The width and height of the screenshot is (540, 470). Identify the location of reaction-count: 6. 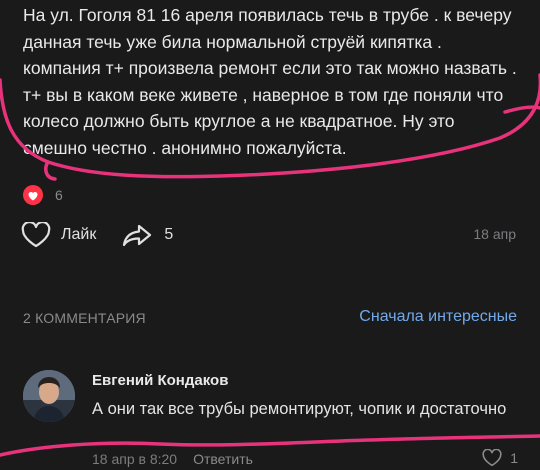
(59, 195).